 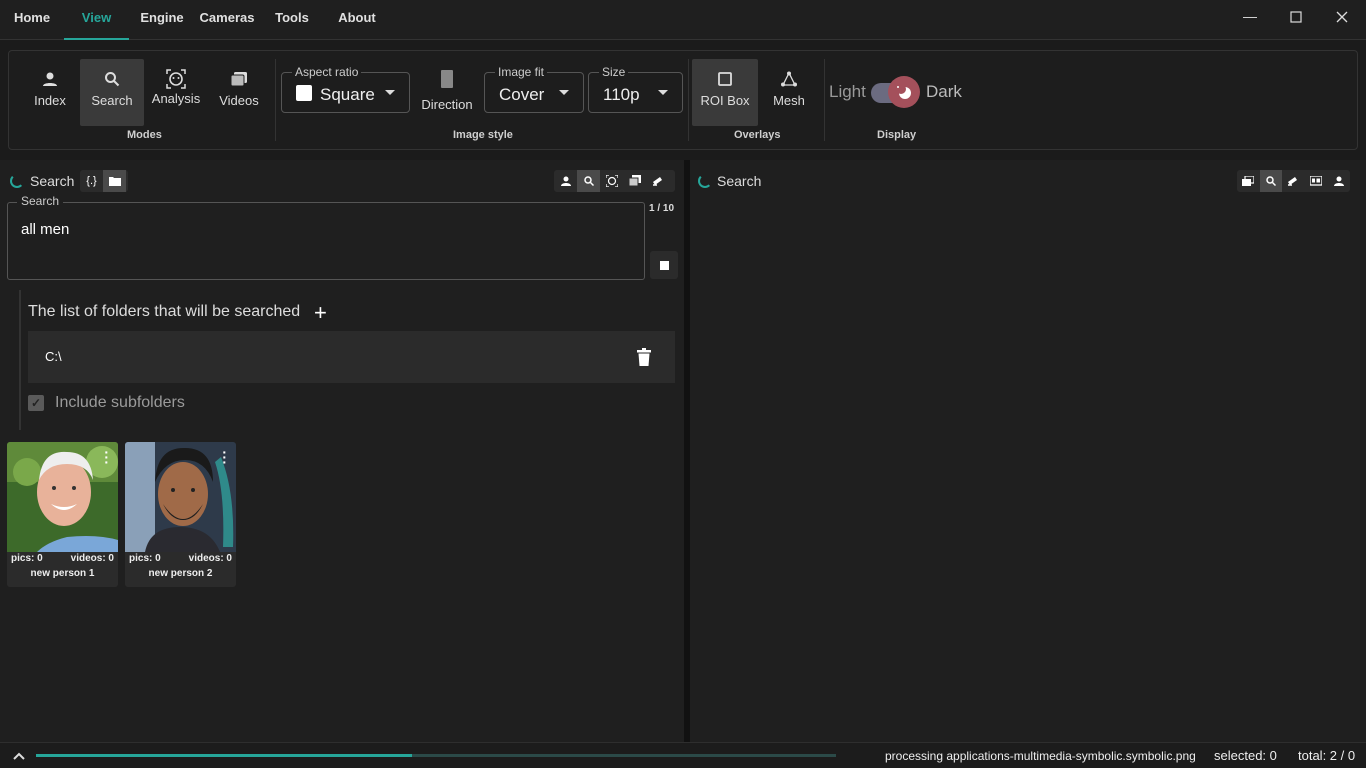 I want to click on trash-icon, so click(x=644, y=359).